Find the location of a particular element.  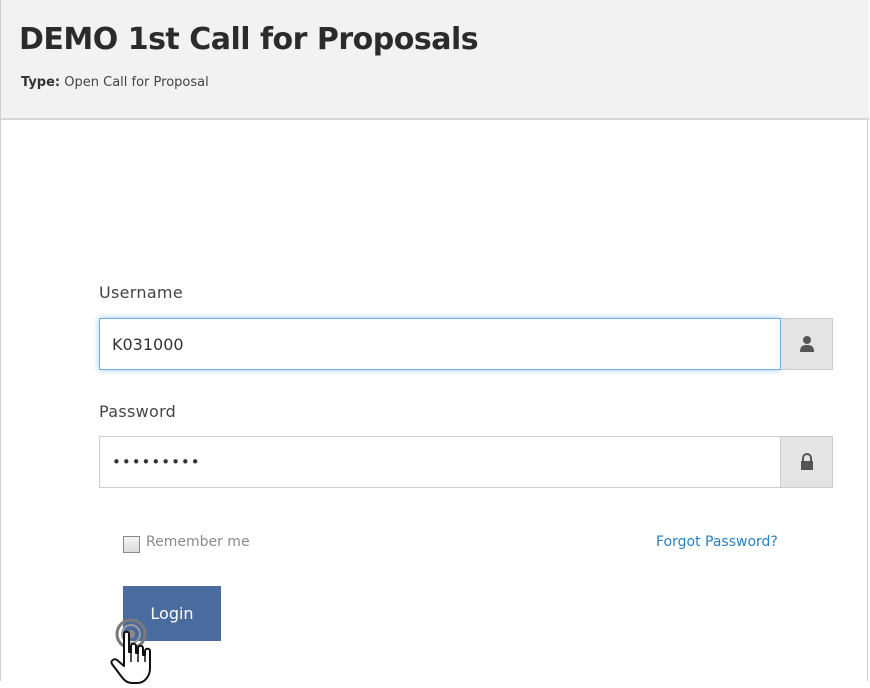

call-type: Type: Open Call for Proposal is located at coordinates (115, 82).